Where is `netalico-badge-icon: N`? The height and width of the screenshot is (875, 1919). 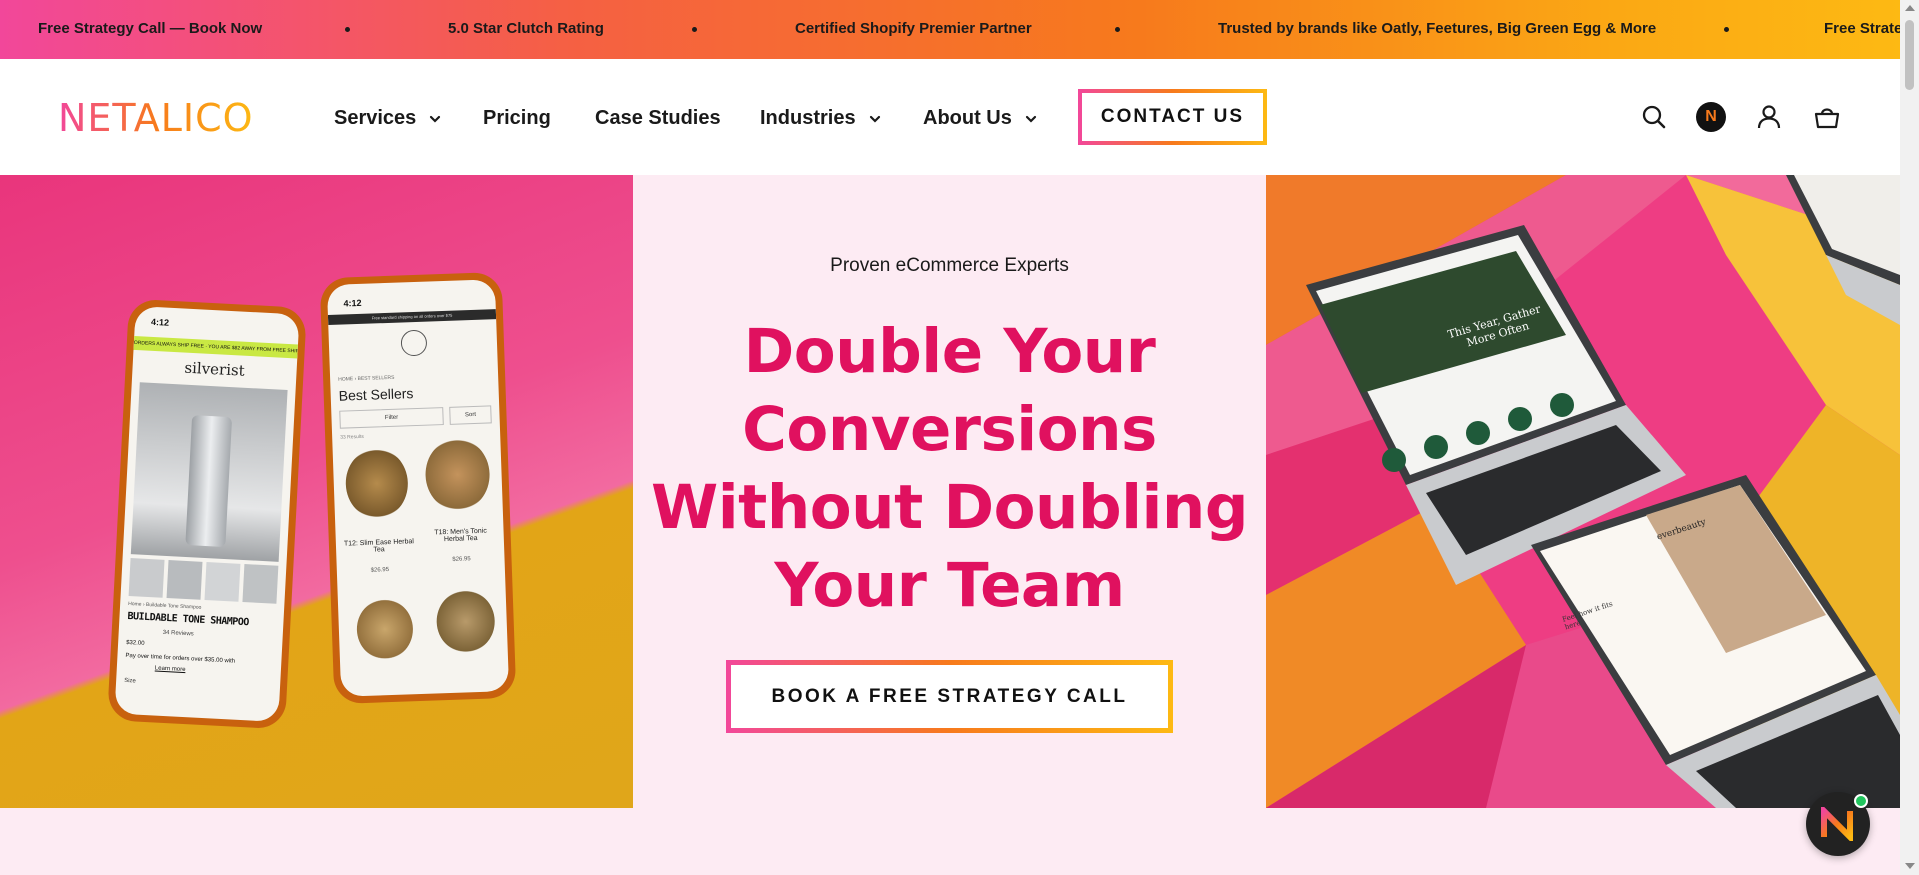
netalico-badge-icon: N is located at coordinates (1711, 117).